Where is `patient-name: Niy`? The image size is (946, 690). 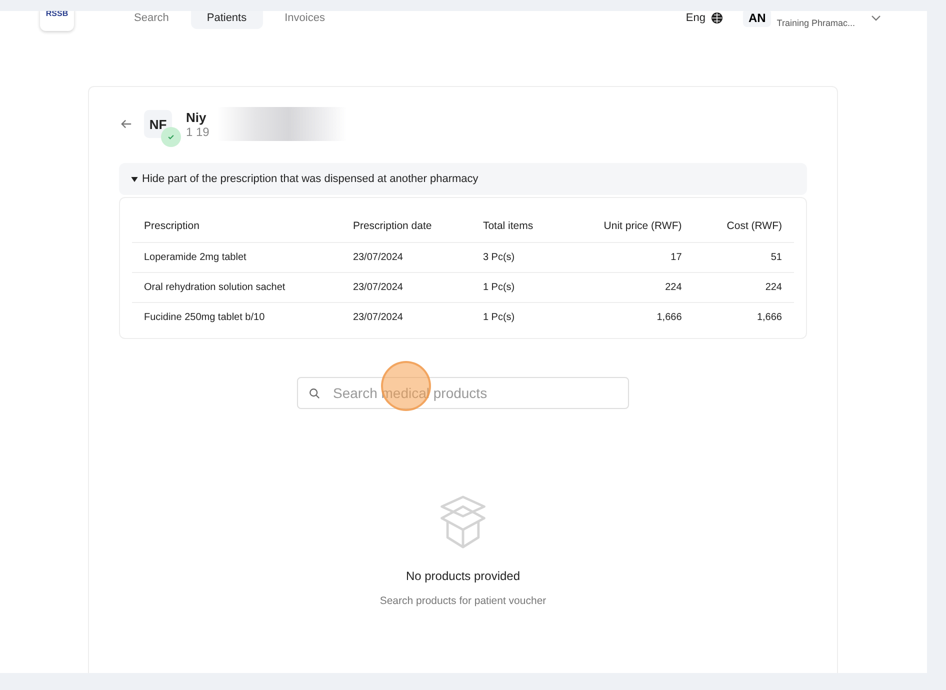
patient-name: Niy is located at coordinates (197, 117).